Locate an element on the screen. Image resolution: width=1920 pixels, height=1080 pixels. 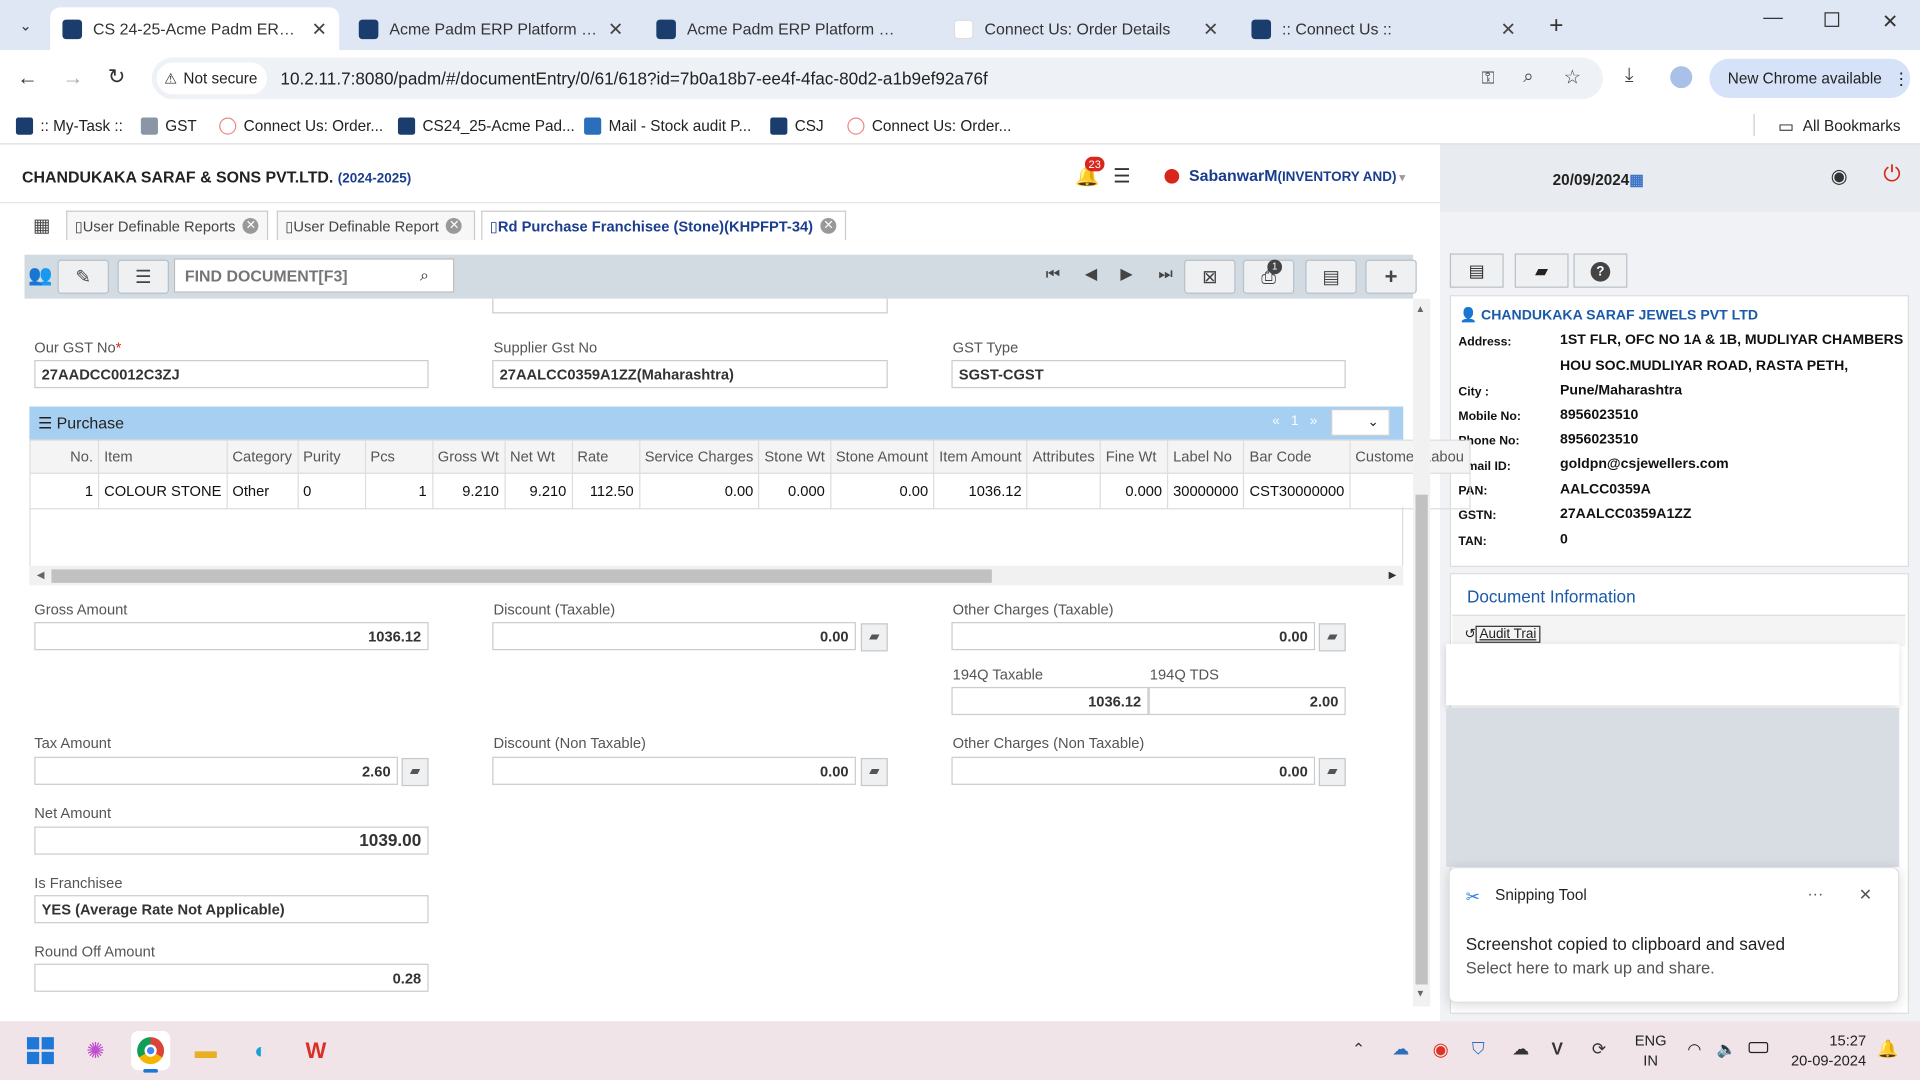
all-bookmarks: ▭ All Bookmarks is located at coordinates (1839, 126).